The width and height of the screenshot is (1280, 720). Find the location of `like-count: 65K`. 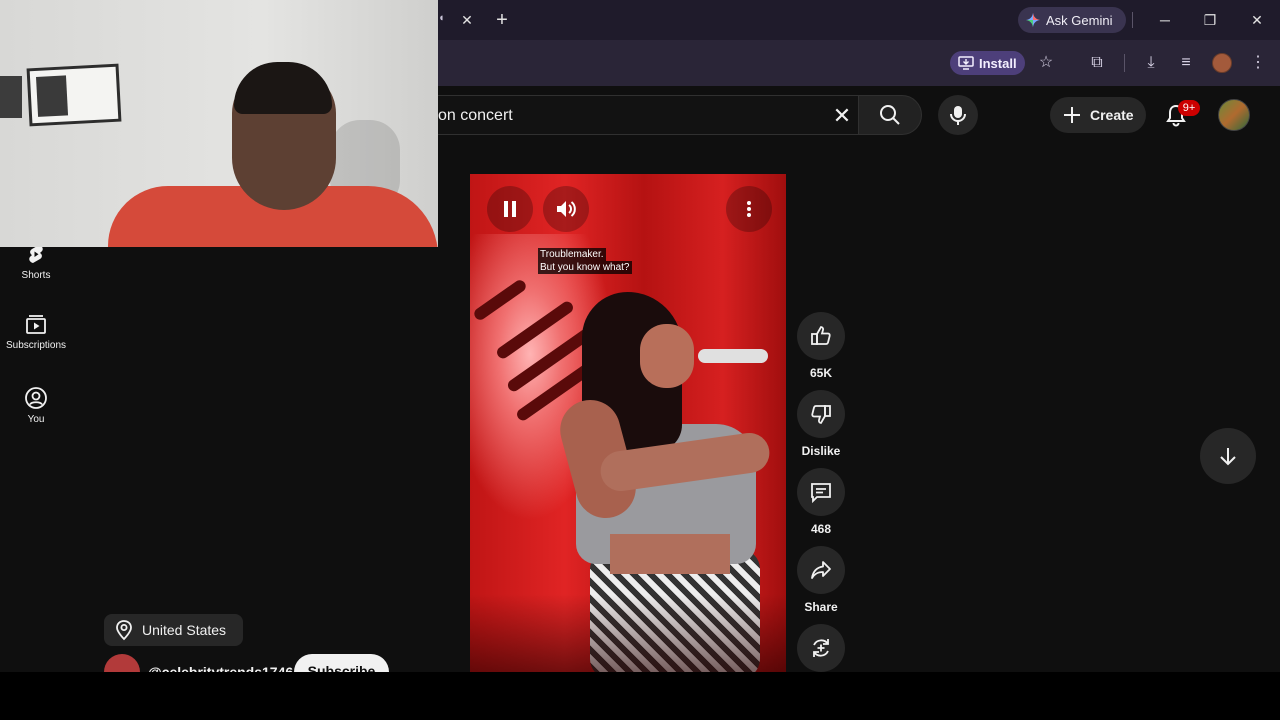

like-count: 65K is located at coordinates (820, 373).